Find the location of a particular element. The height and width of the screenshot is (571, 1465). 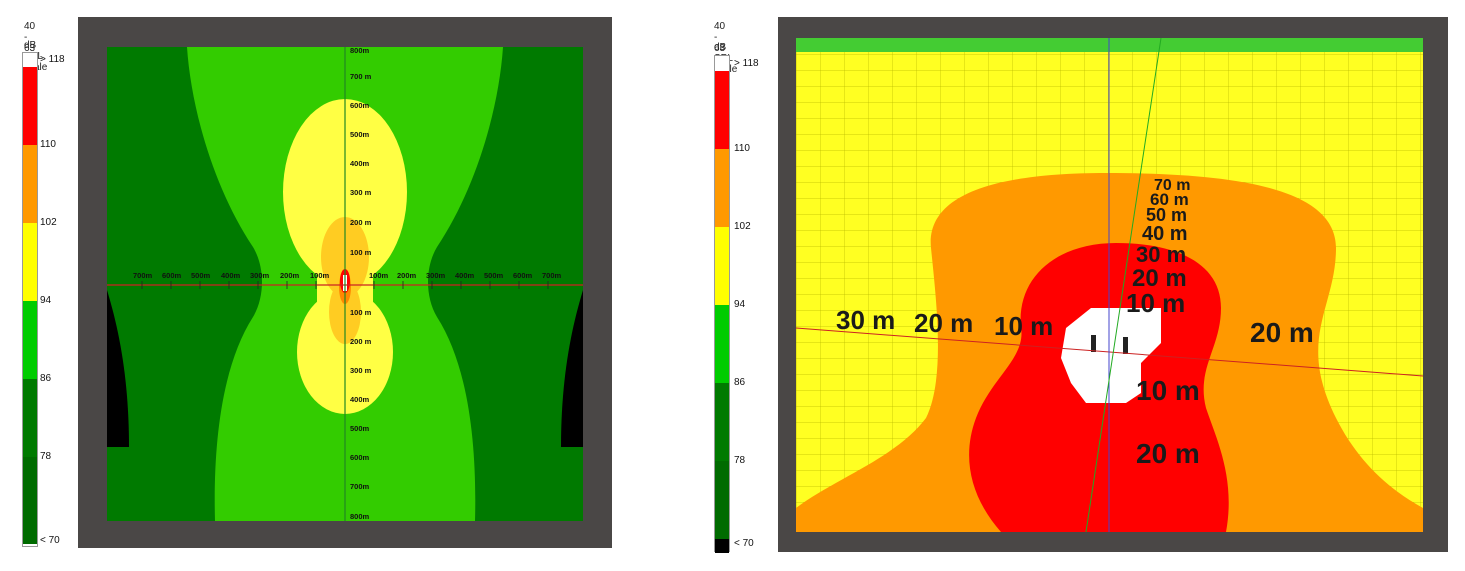

right-label: 20 m is located at coordinates (1282, 332).